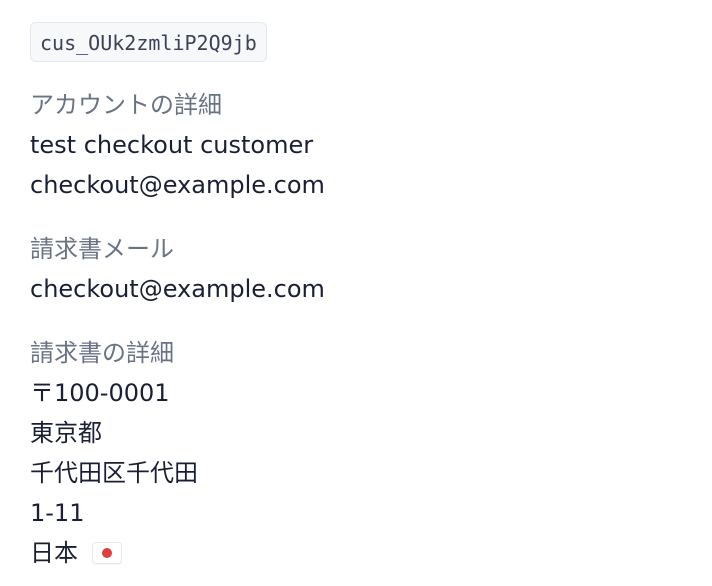  I want to click on billing-postal-code: 〒100-0001, so click(100, 393).